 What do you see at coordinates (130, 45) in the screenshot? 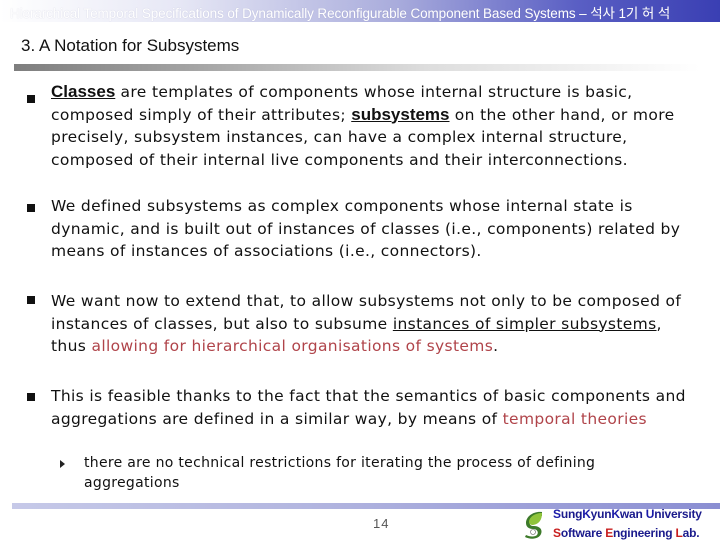
I see `slide-title: 3. A Notation for Subsystems` at bounding box center [130, 45].